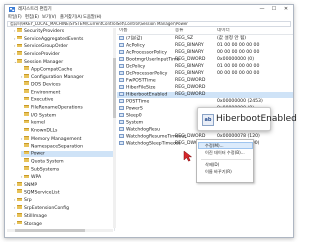  Describe the element at coordinates (47, 209) in the screenshot. I see `tree-item-label: SrpExtensionConfig` at that location.